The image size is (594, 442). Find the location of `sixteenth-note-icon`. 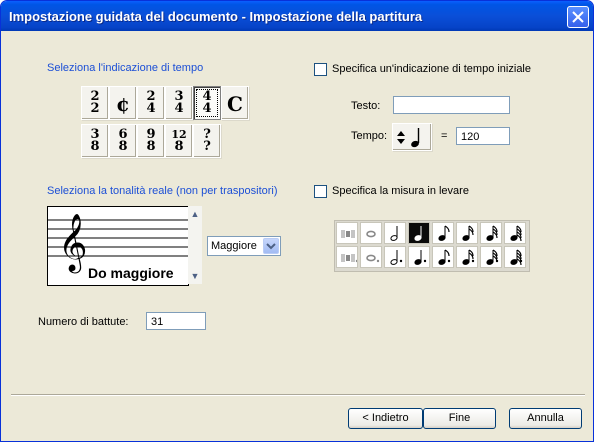

sixteenth-note-icon is located at coordinates (468, 233).